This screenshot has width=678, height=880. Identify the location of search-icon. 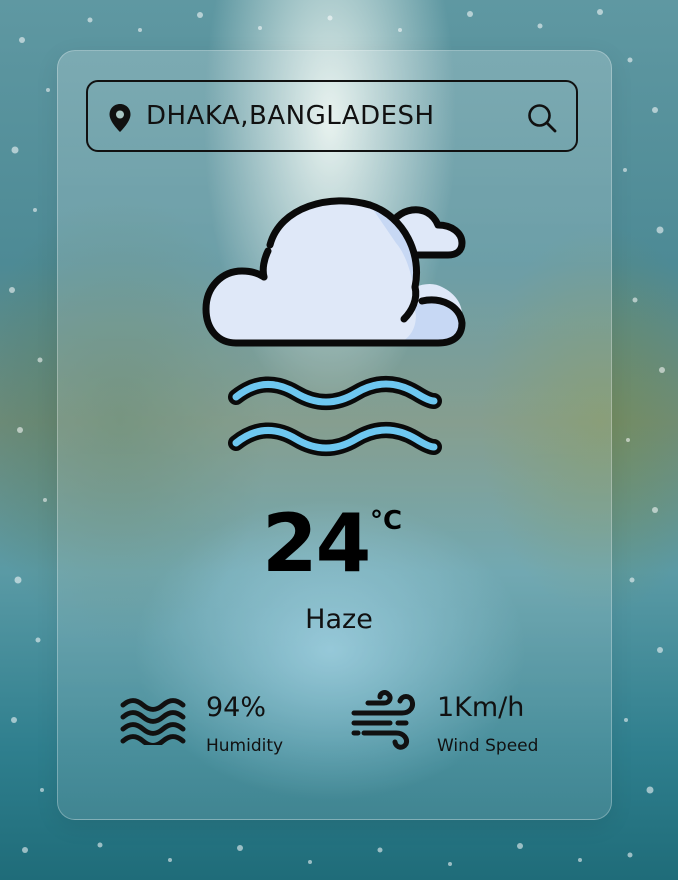
(542, 118).